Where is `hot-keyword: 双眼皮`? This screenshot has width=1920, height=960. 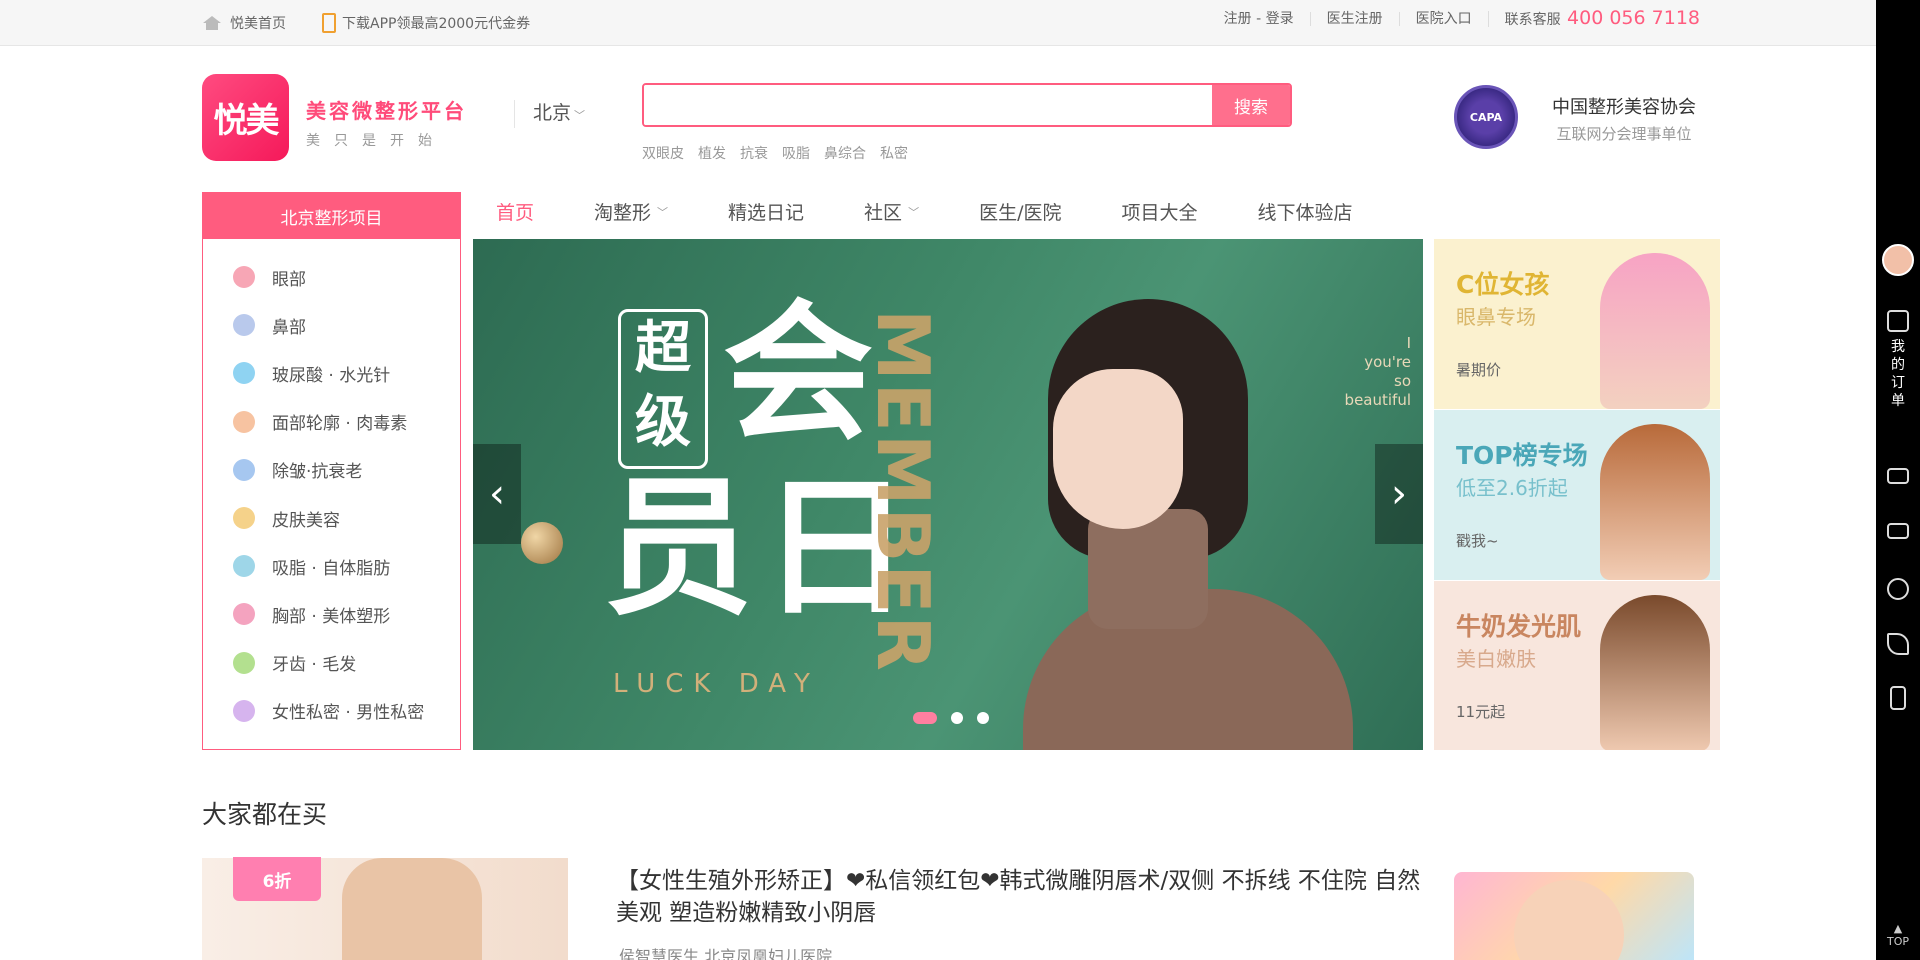 hot-keyword: 双眼皮 is located at coordinates (663, 153).